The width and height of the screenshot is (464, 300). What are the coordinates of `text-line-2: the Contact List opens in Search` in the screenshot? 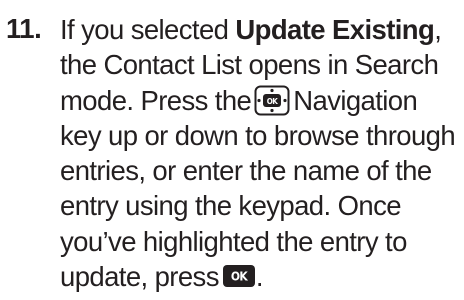 It's located at (249, 65).